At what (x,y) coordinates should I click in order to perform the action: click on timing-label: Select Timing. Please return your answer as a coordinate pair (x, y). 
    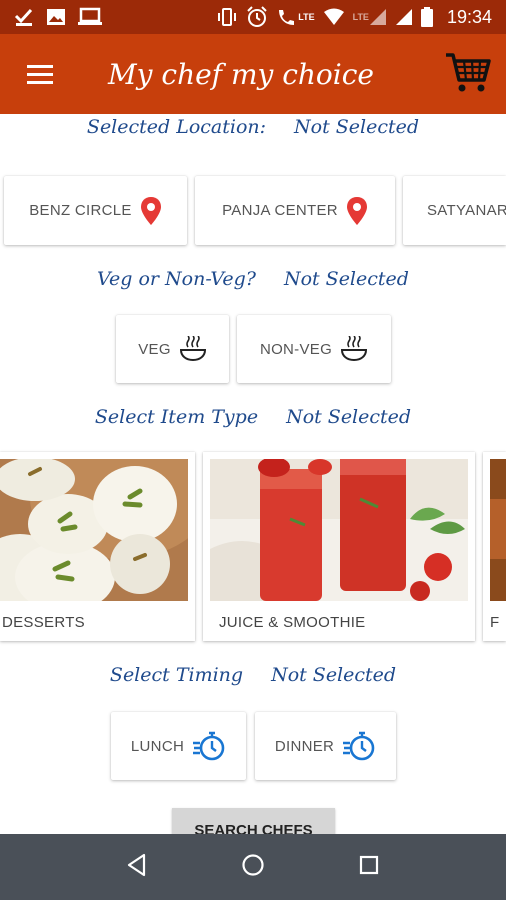
    Looking at the image, I should click on (176, 675).